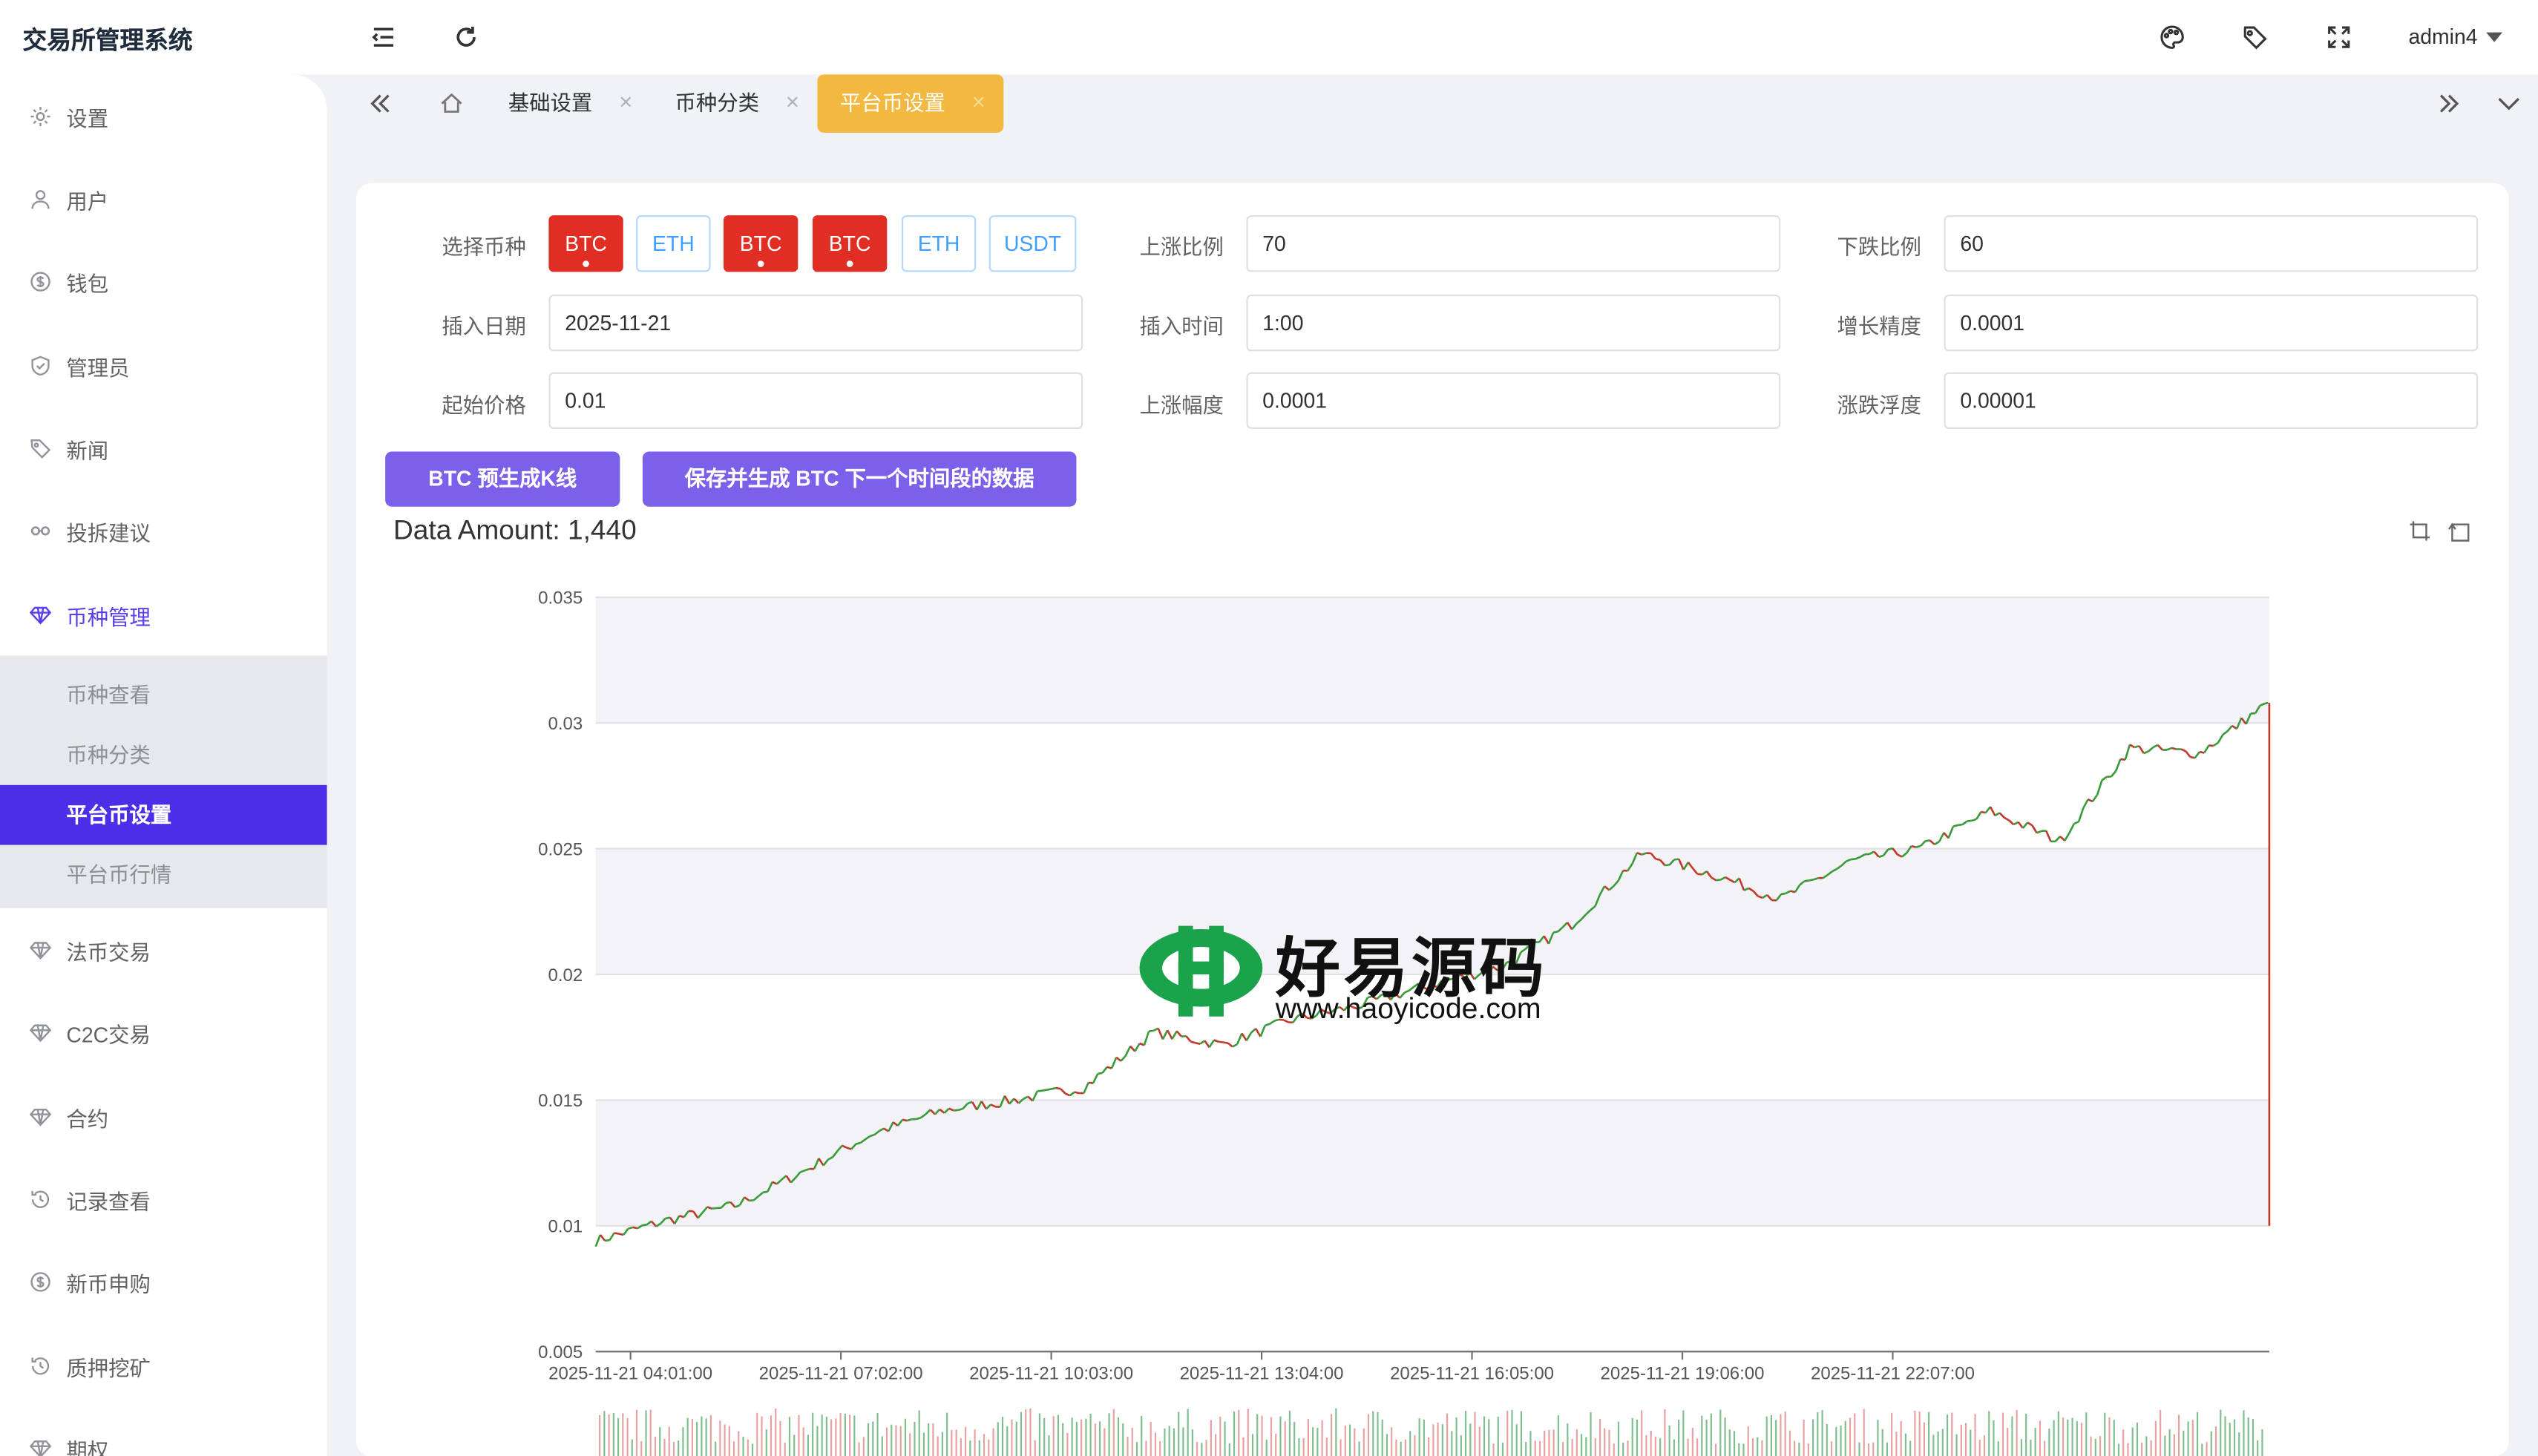  What do you see at coordinates (565, 976) in the screenshot?
I see `y-tick-label: 0.02` at bounding box center [565, 976].